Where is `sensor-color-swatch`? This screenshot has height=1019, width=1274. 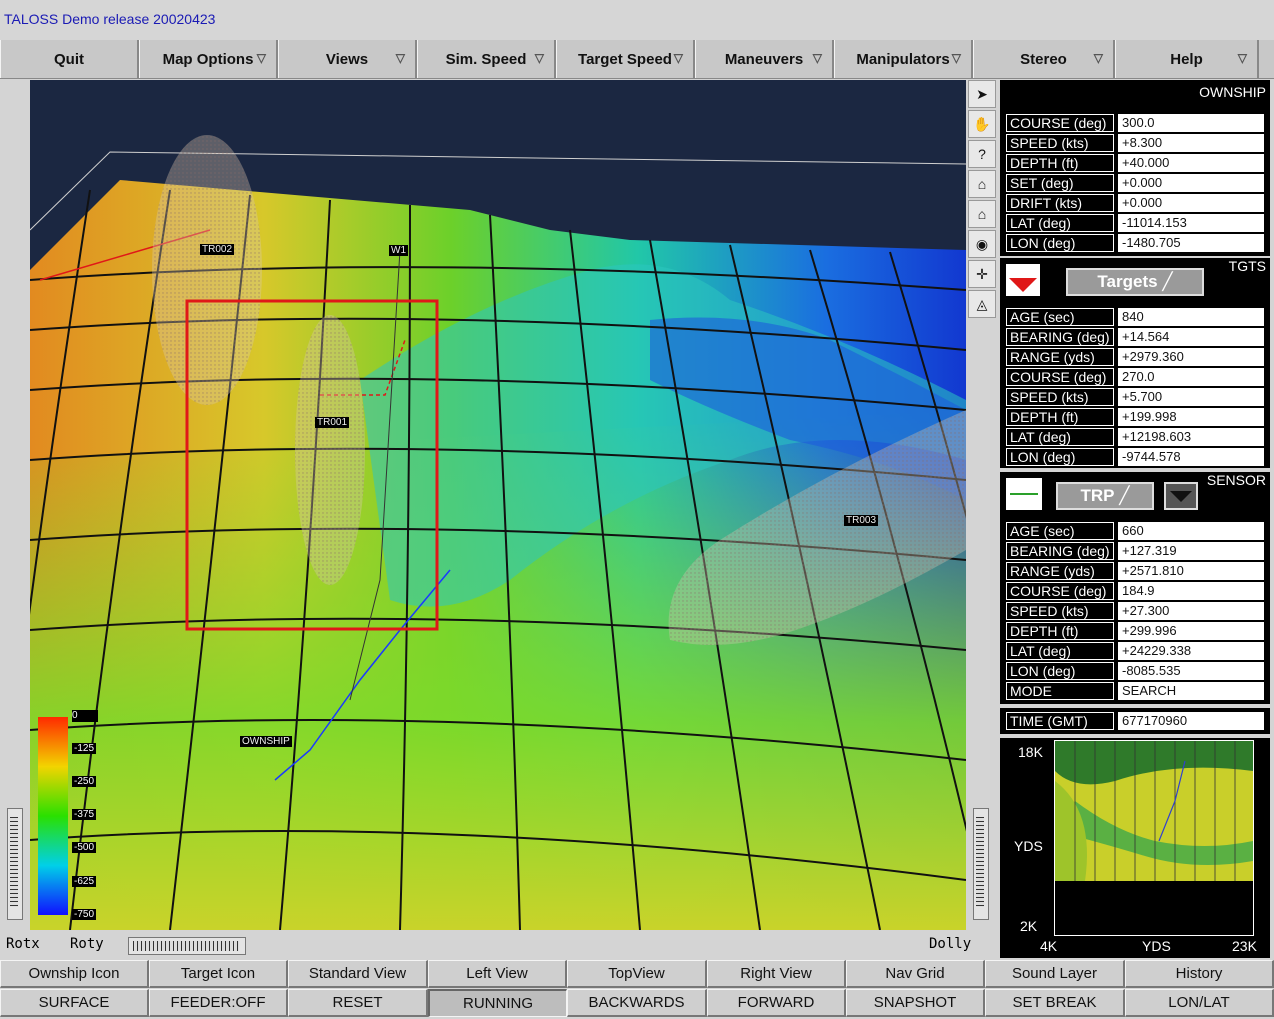
sensor-color-swatch is located at coordinates (1024, 494).